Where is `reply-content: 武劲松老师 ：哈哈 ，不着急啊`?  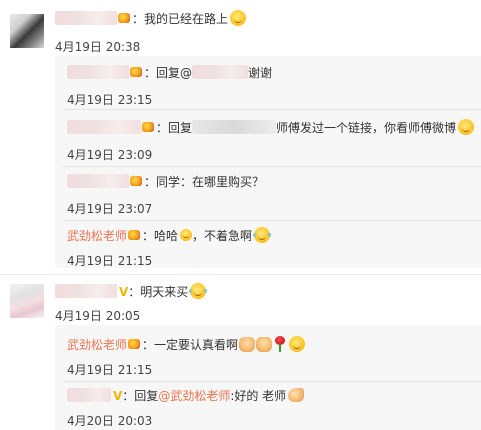 reply-content: 武劲松老师 ：哈哈 ，不着急啊 is located at coordinates (169, 236).